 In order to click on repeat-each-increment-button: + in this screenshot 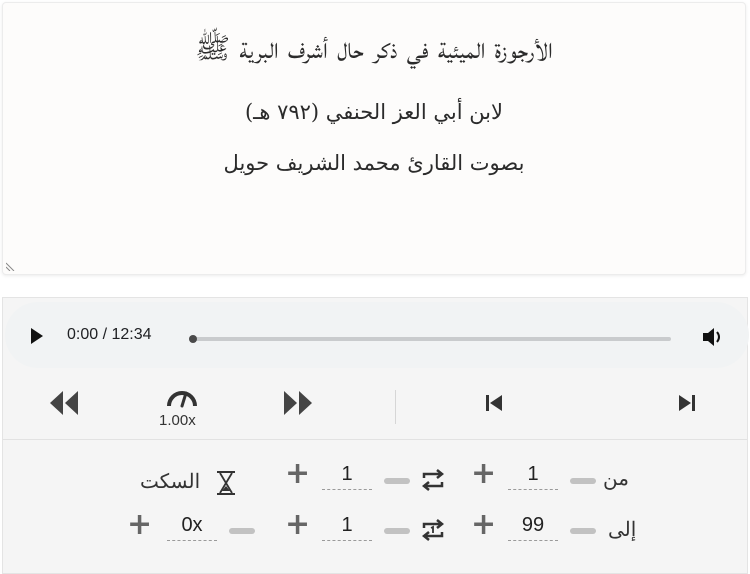, I will do `click(297, 474)`.